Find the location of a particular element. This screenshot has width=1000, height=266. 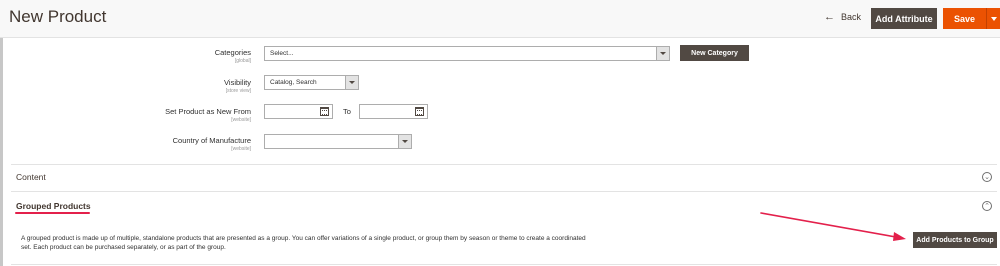

expand-icon: ⌄ is located at coordinates (987, 177).